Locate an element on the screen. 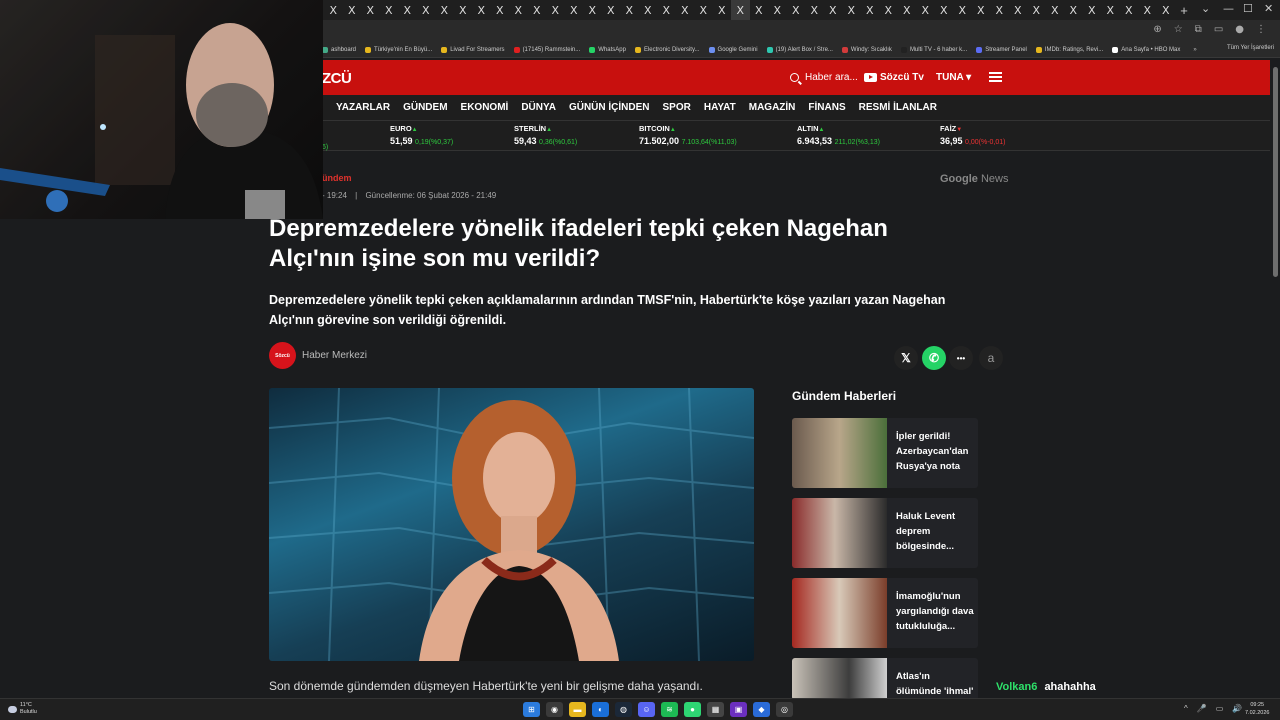 The width and height of the screenshot is (1280, 720). nav-item: MAGAZİN is located at coordinates (772, 107).